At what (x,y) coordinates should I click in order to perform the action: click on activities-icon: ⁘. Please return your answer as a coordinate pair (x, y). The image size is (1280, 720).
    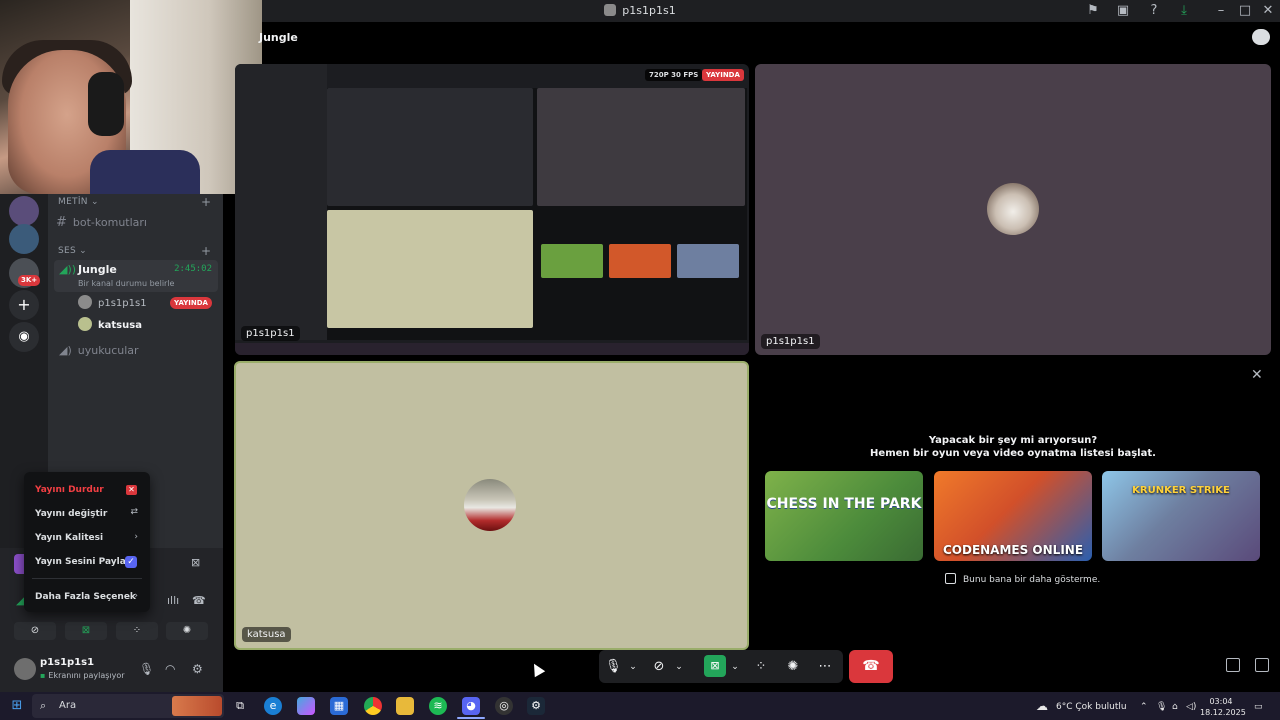
    Looking at the image, I should click on (761, 667).